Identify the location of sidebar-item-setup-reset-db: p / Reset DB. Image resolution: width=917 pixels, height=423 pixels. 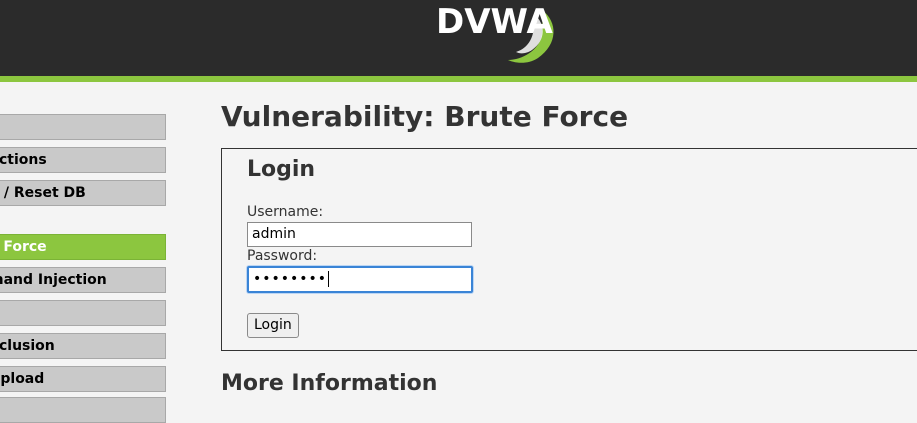
(83, 193).